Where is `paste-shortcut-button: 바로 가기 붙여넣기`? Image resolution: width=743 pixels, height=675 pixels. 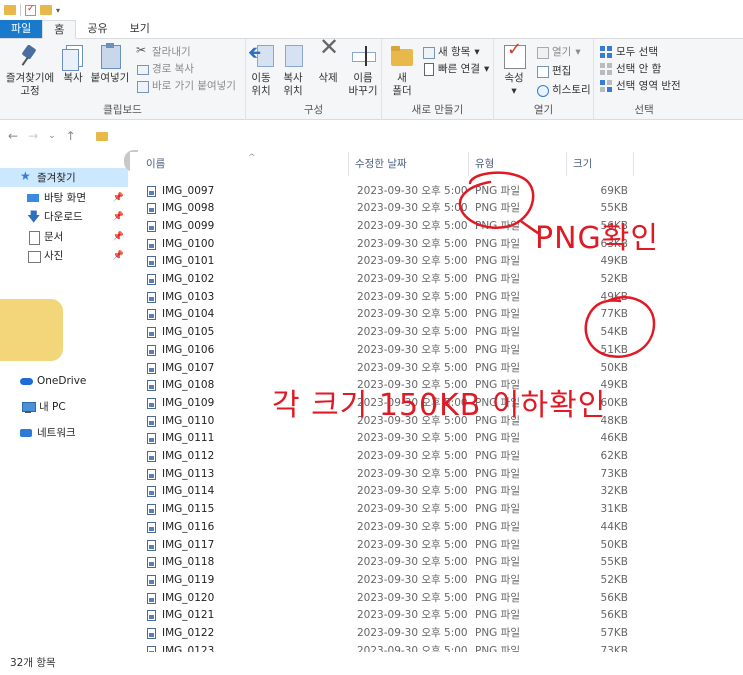 paste-shortcut-button: 바로 가기 붙여넣기 is located at coordinates (186, 85).